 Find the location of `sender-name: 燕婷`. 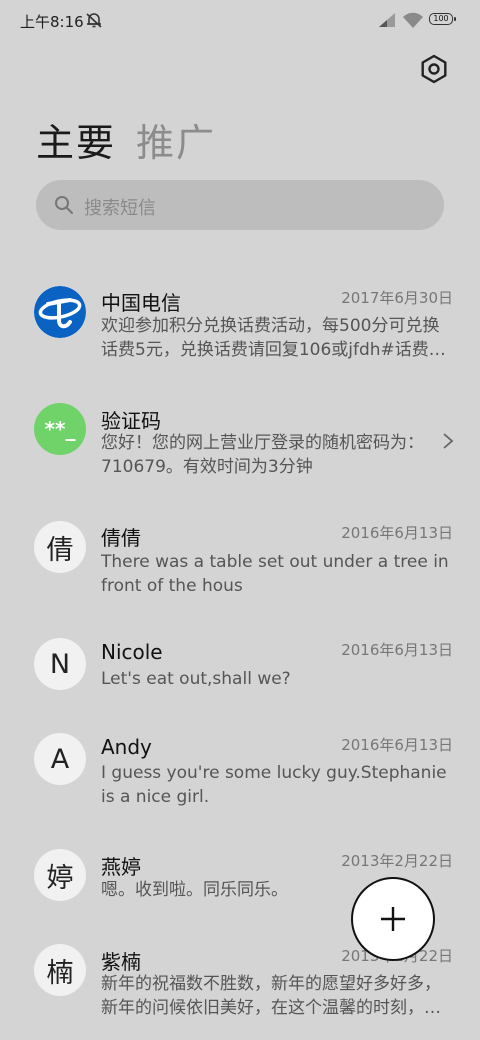

sender-name: 燕婷 is located at coordinates (121, 867).